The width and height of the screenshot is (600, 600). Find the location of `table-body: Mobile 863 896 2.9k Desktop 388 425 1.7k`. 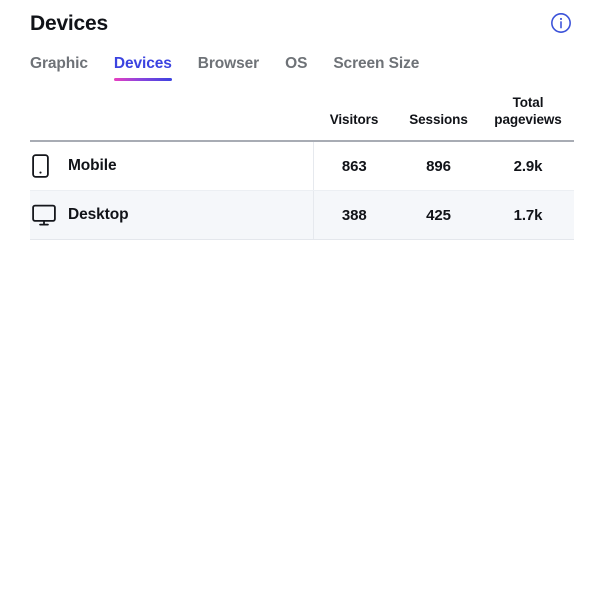

table-body: Mobile 863 896 2.9k Desktop 388 425 1.7k is located at coordinates (302, 190).